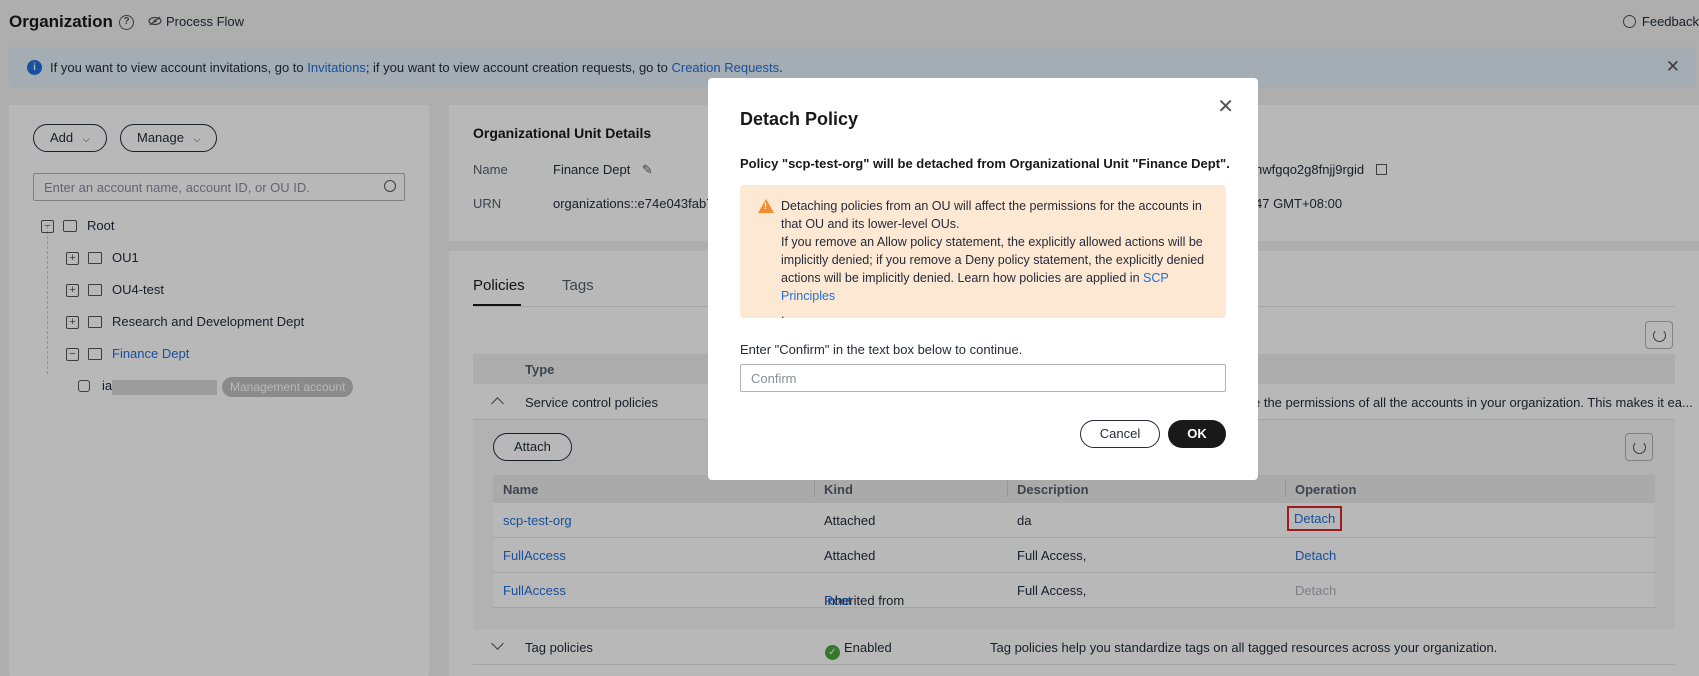  Describe the element at coordinates (1225, 106) in the screenshot. I see `close-icon: ✕` at that location.